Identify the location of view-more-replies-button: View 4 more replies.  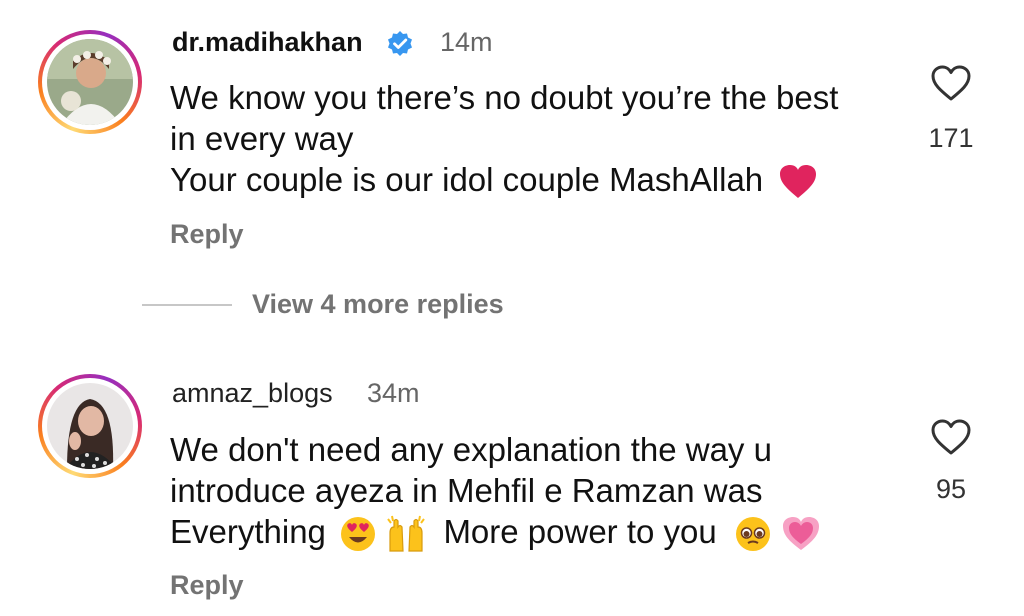
(378, 304).